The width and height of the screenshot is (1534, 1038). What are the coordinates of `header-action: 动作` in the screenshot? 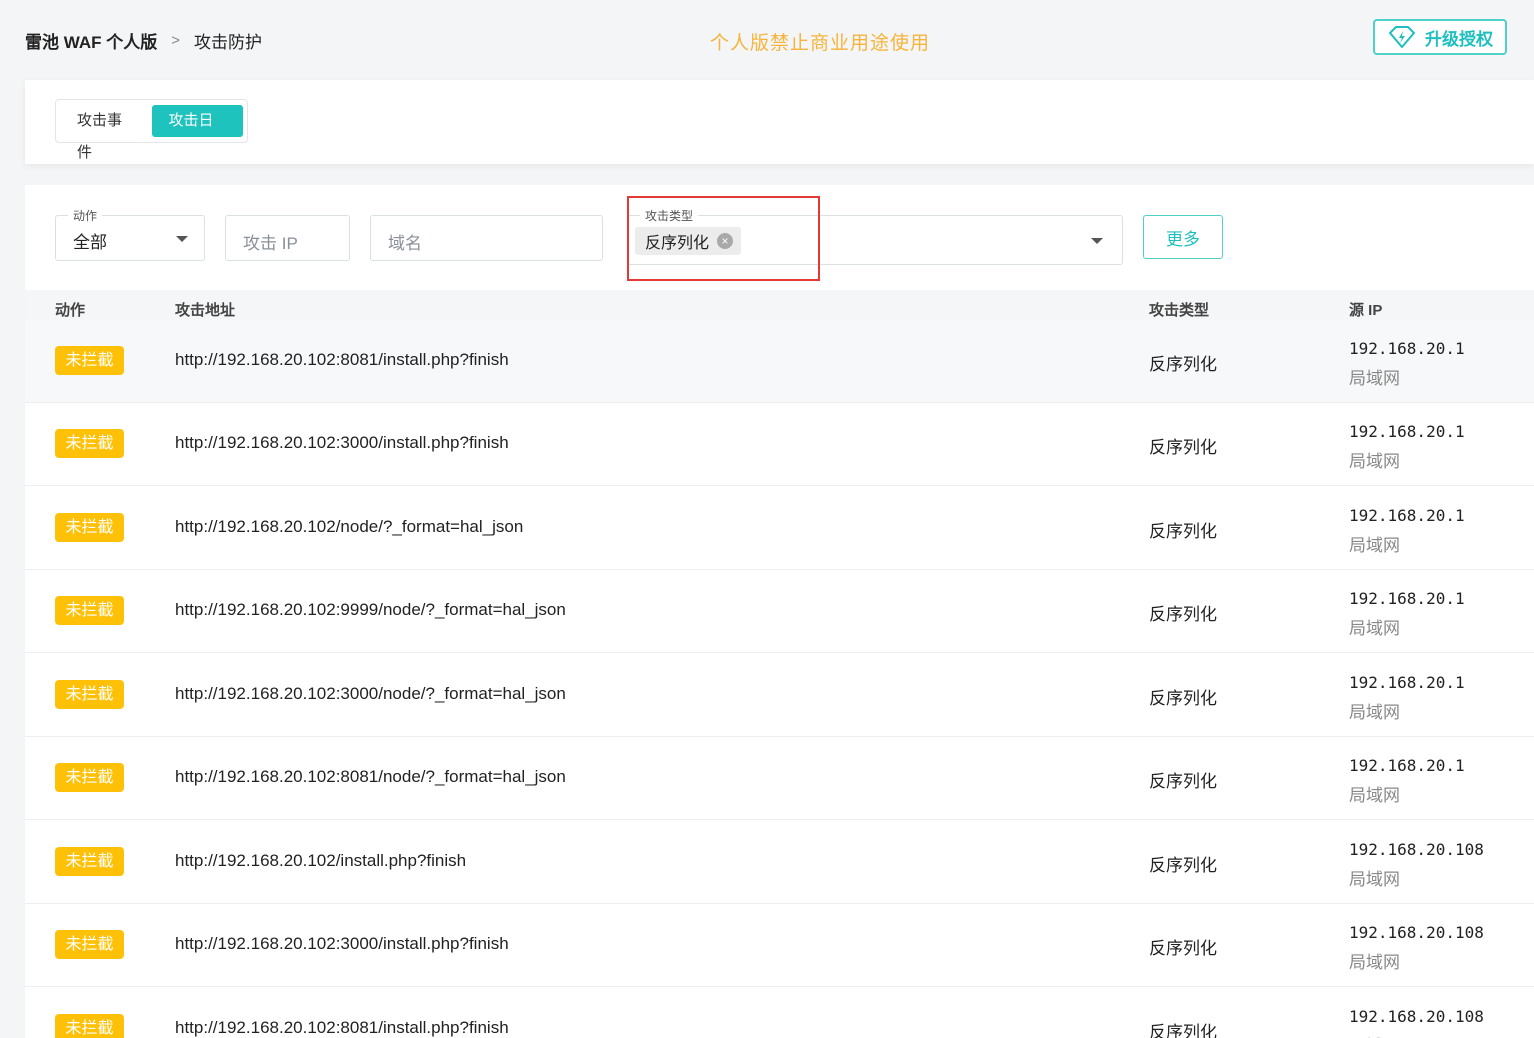 It's located at (70, 310).